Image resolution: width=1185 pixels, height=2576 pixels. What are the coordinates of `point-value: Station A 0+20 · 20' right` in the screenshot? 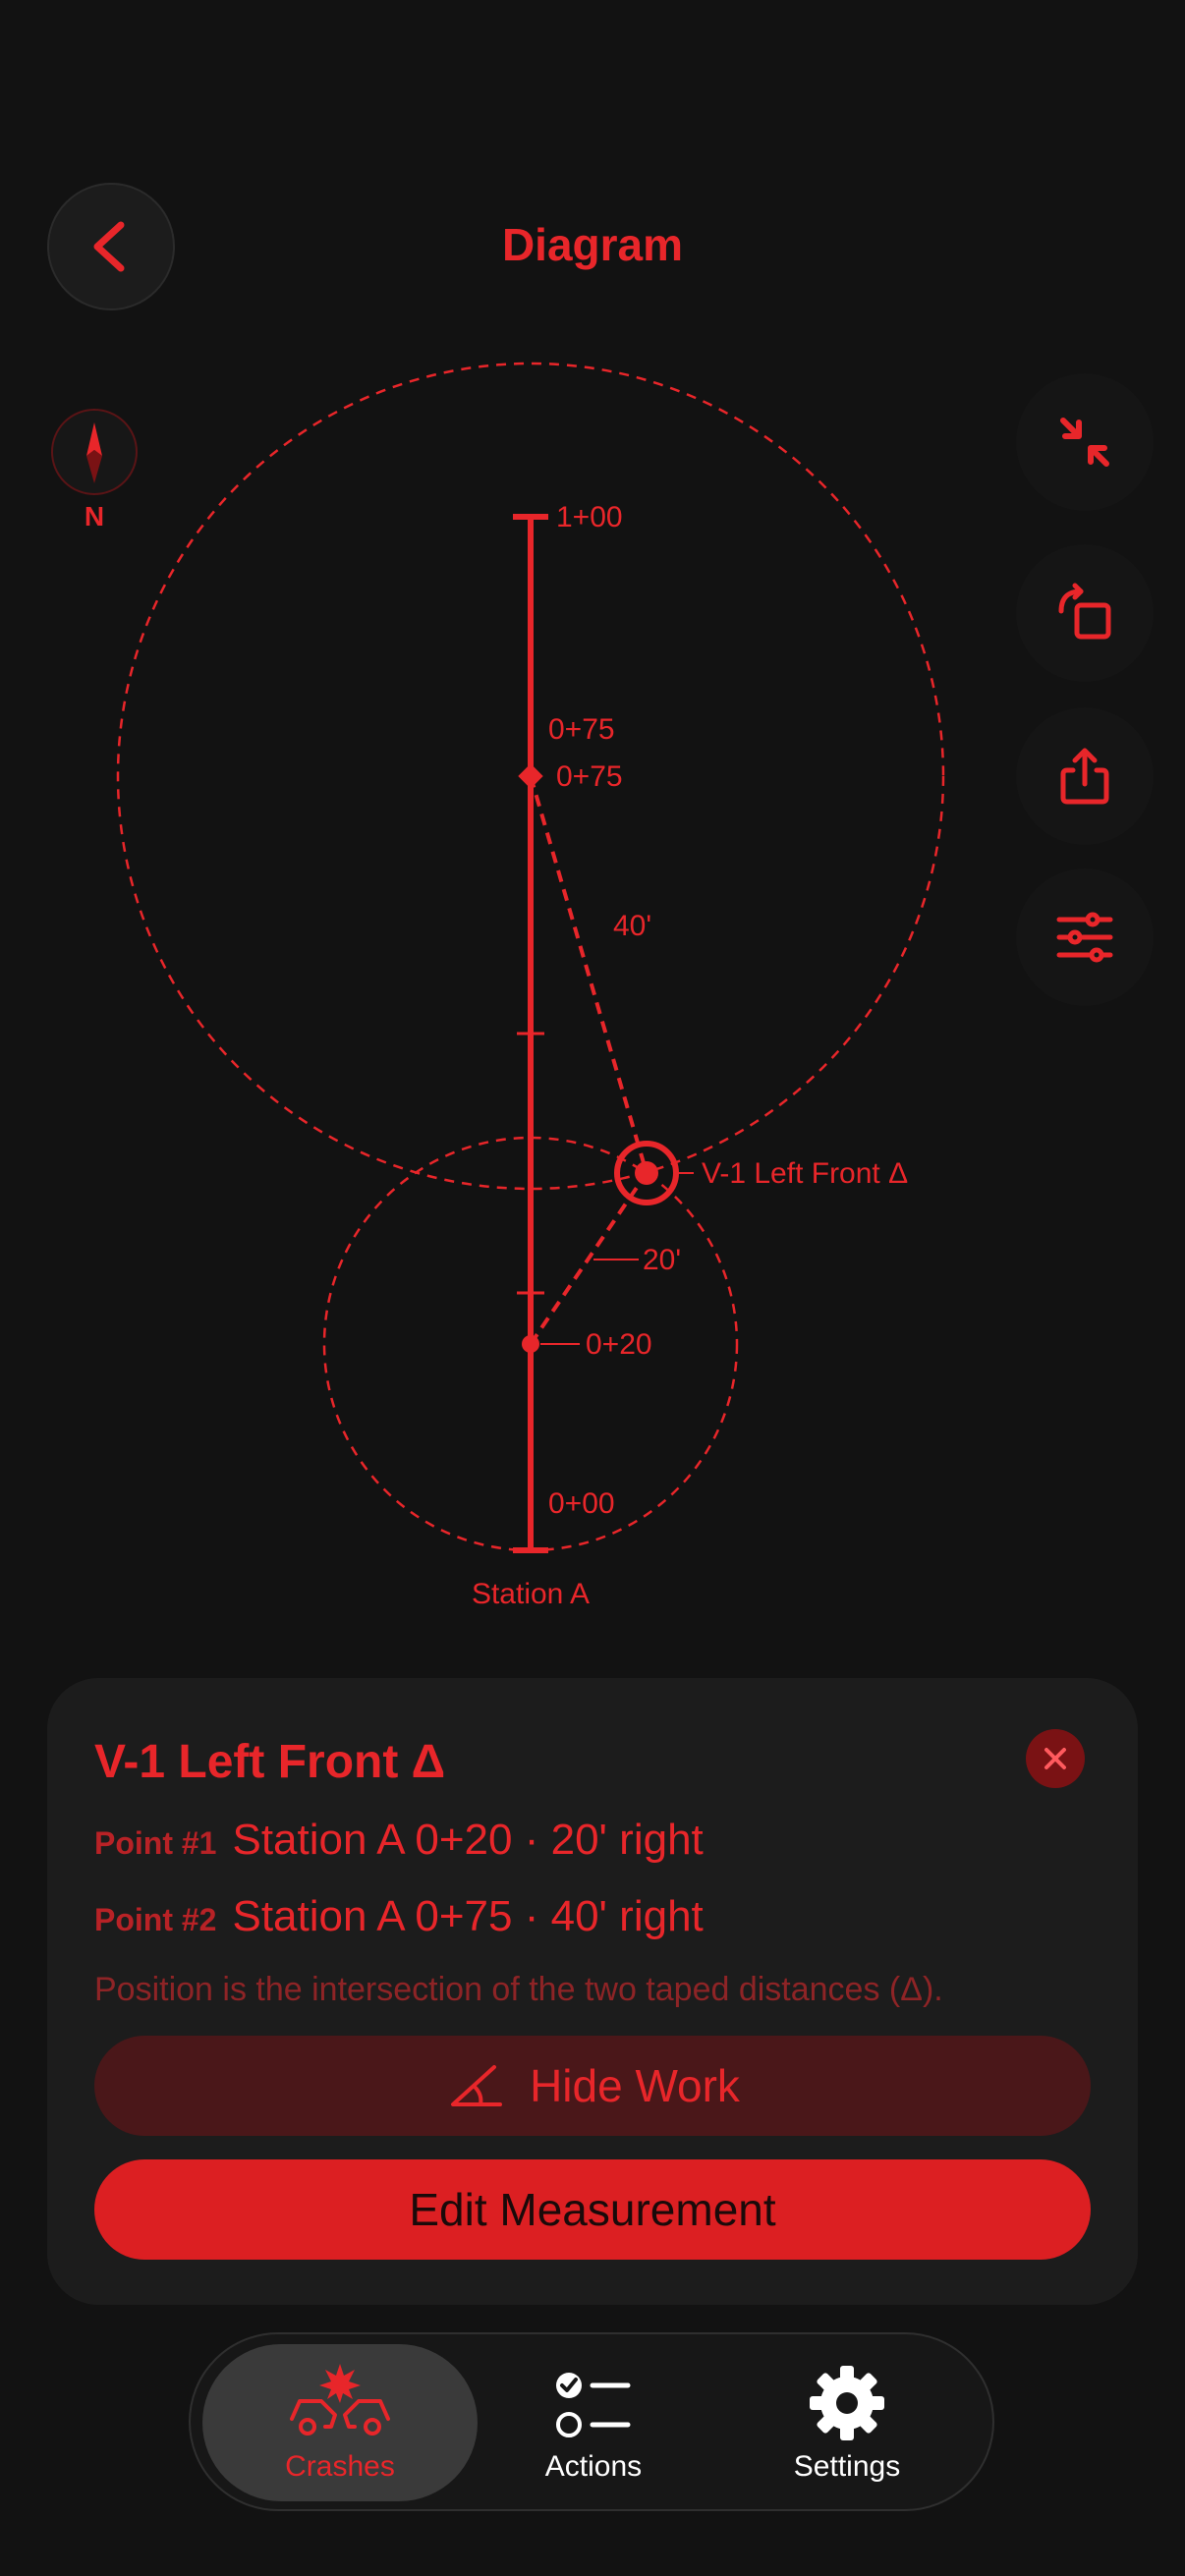 It's located at (468, 1840).